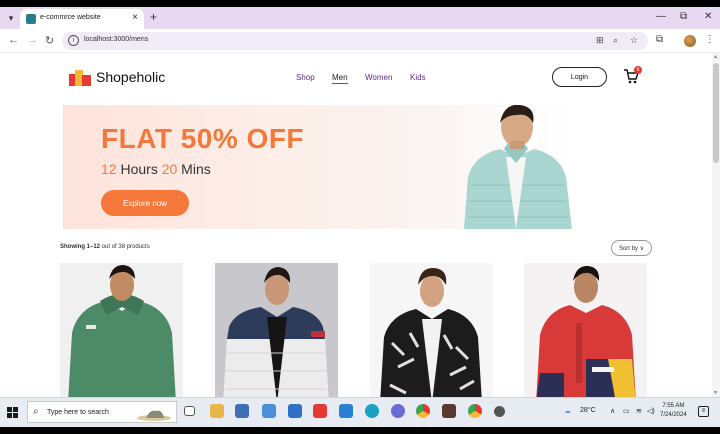 The width and height of the screenshot is (720, 434). I want to click on temperature: 28°C, so click(588, 410).